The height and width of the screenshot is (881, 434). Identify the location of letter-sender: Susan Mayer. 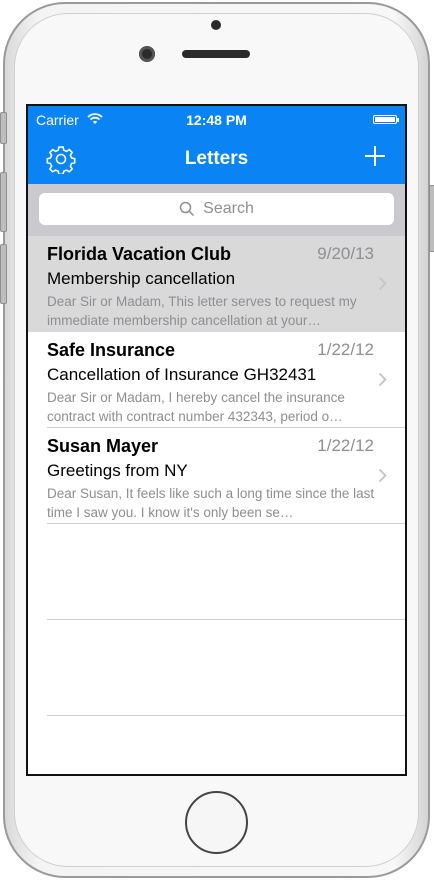
(103, 446).